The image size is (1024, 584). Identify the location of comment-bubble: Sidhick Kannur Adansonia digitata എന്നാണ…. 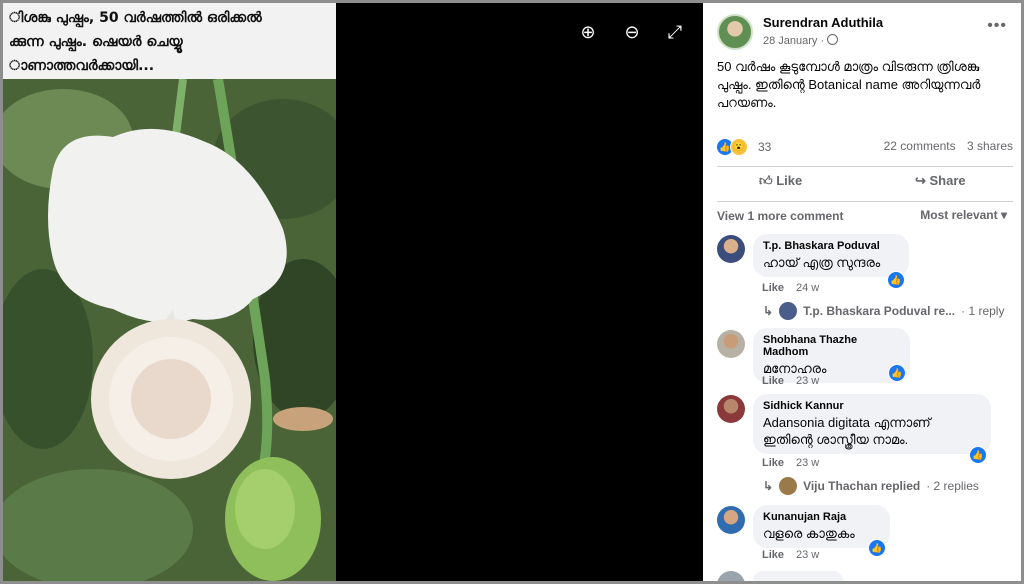
(872, 424).